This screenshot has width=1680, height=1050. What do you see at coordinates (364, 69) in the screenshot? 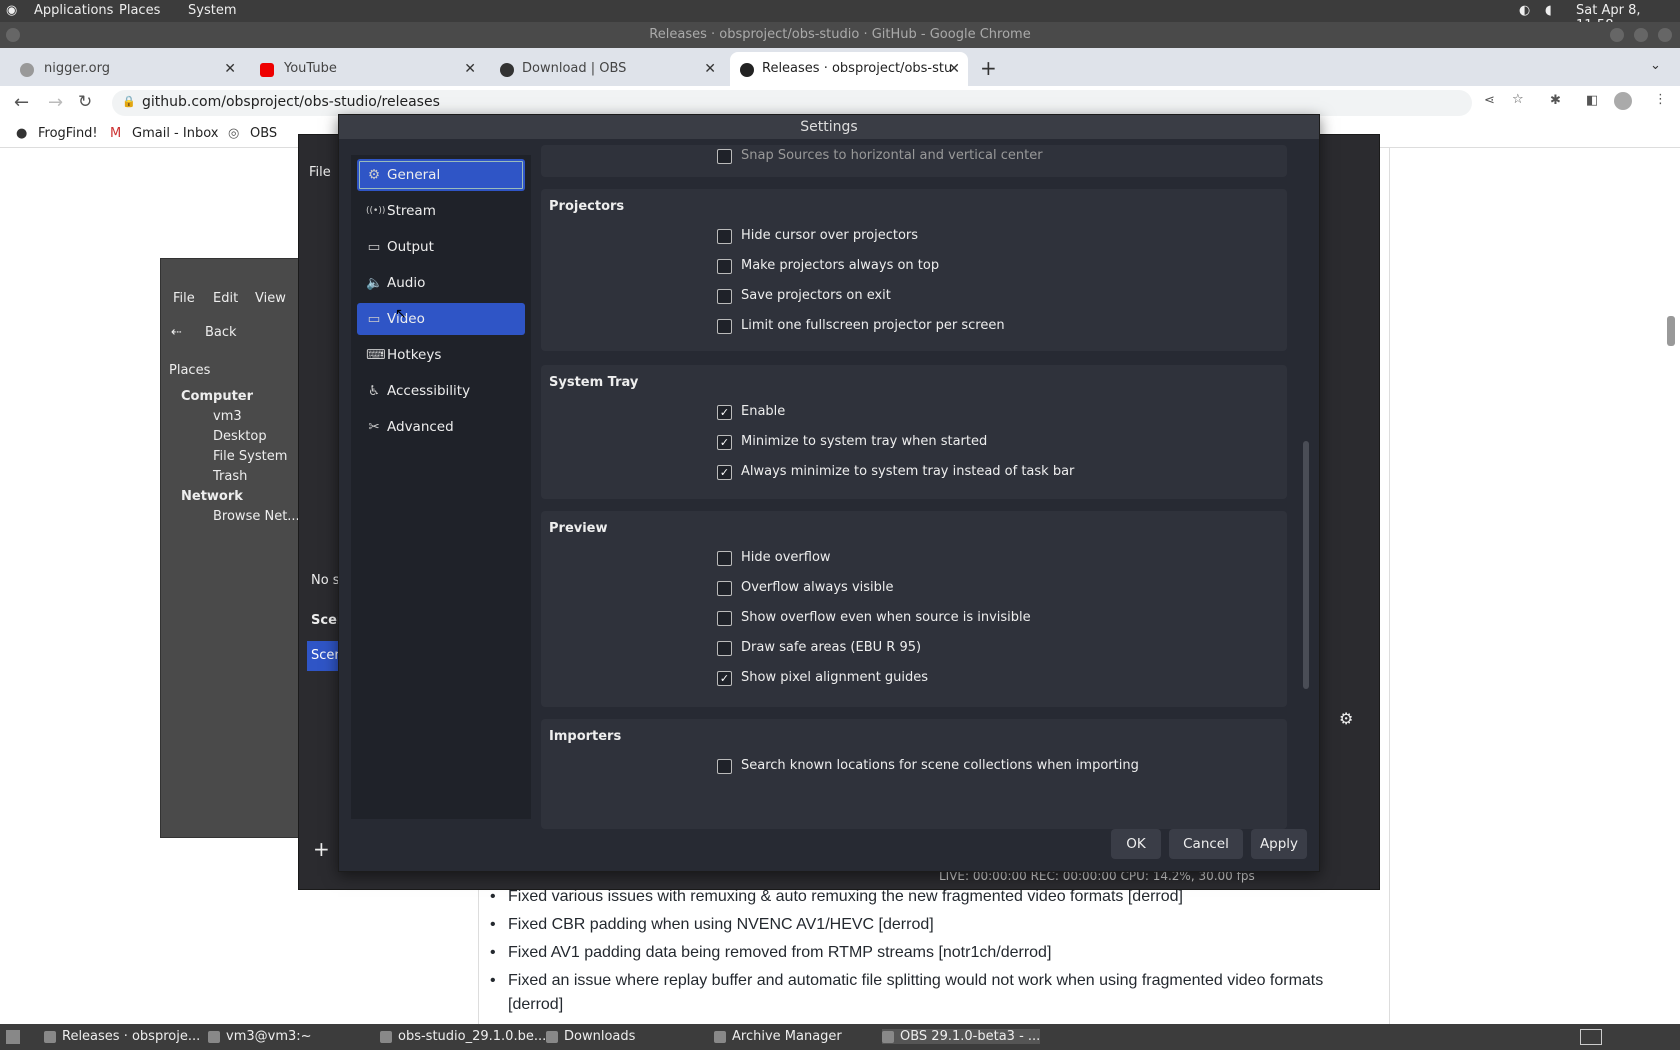
I see `tab: YouTube ✕` at bounding box center [364, 69].